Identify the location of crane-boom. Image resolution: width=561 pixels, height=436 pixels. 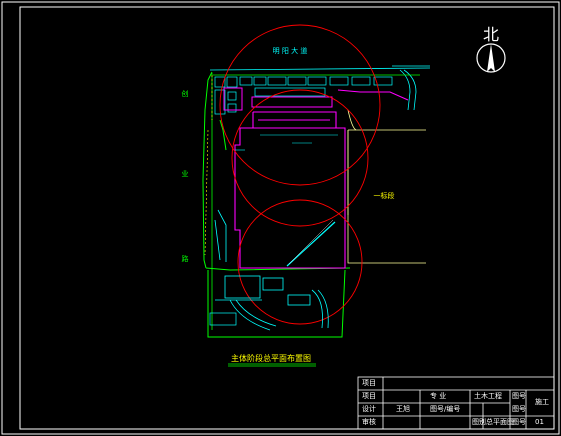
(311, 244).